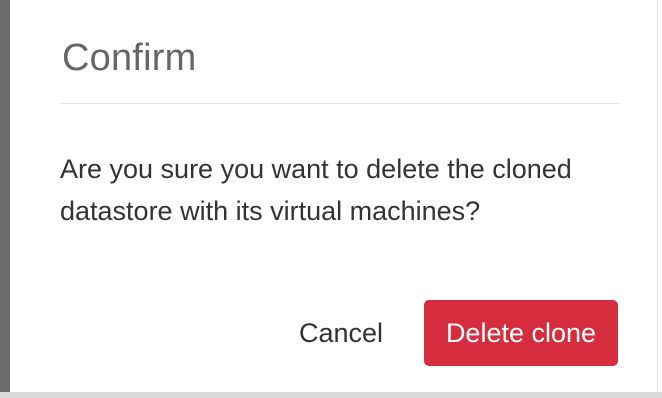  What do you see at coordinates (5, 199) in the screenshot?
I see `backdrop-overlay-left` at bounding box center [5, 199].